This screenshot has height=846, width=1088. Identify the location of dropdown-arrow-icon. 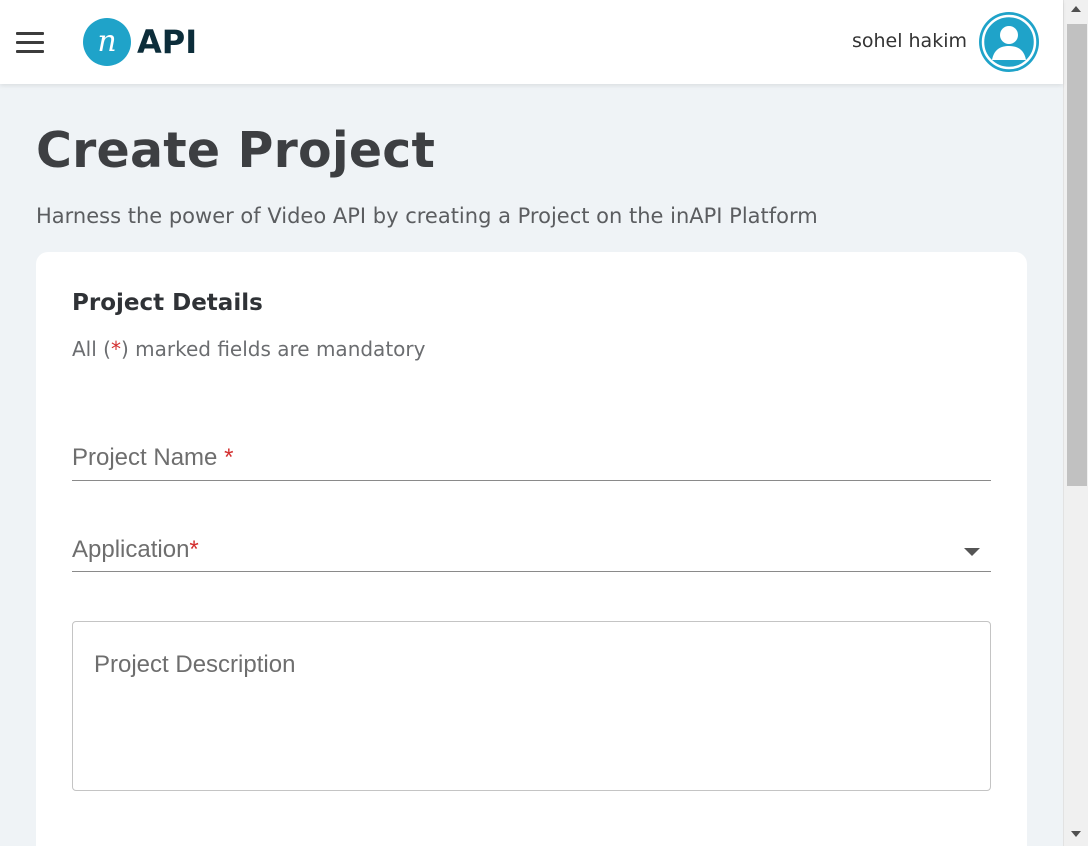
(972, 552).